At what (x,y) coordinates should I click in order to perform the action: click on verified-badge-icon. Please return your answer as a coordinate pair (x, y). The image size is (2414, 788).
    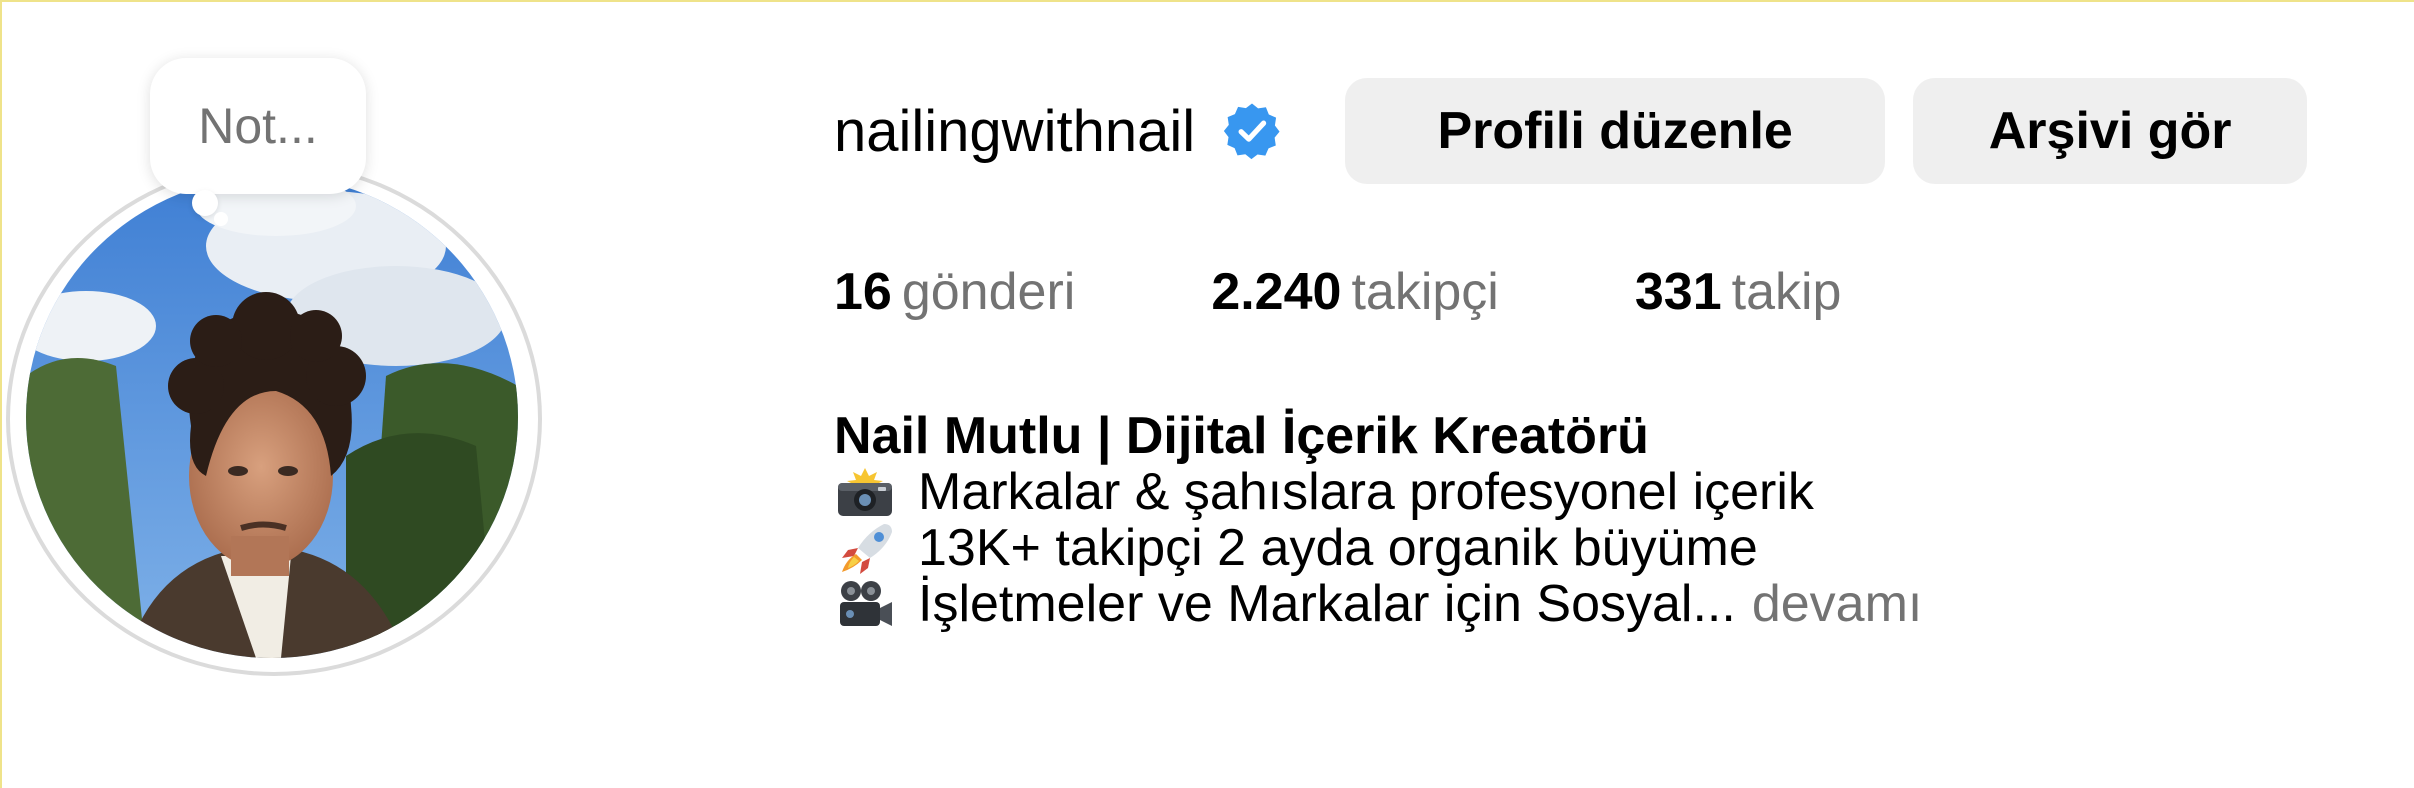
    Looking at the image, I should click on (1252, 131).